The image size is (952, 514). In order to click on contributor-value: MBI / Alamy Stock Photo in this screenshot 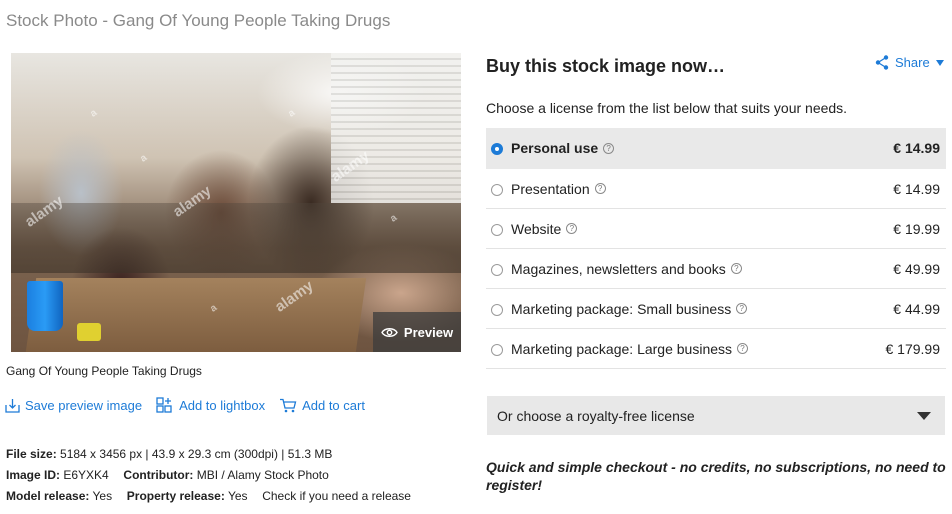, I will do `click(262, 475)`.